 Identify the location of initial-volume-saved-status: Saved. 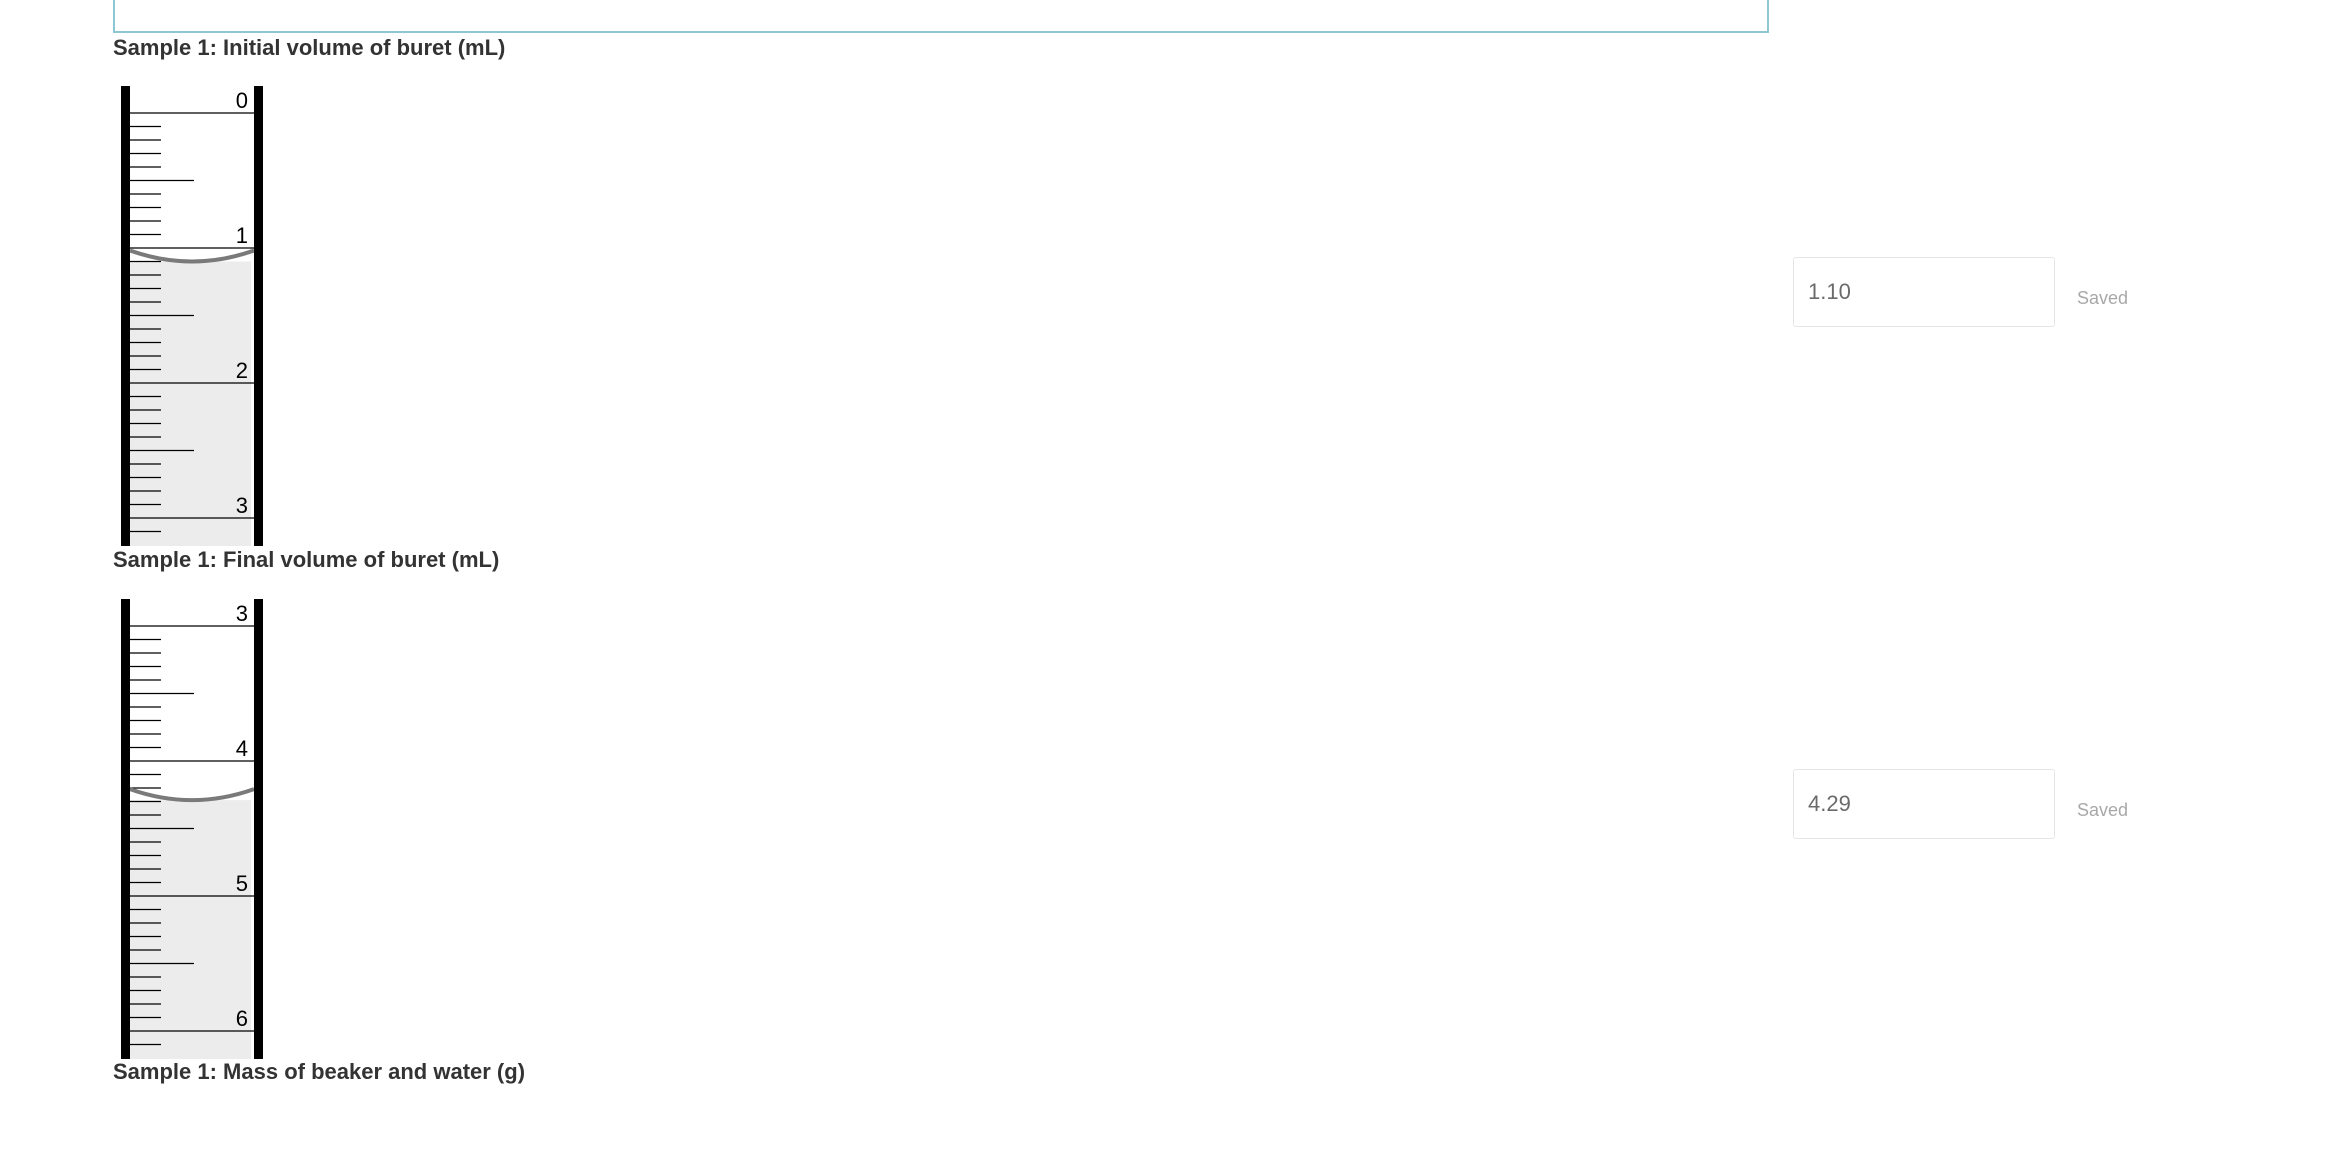
(2103, 298).